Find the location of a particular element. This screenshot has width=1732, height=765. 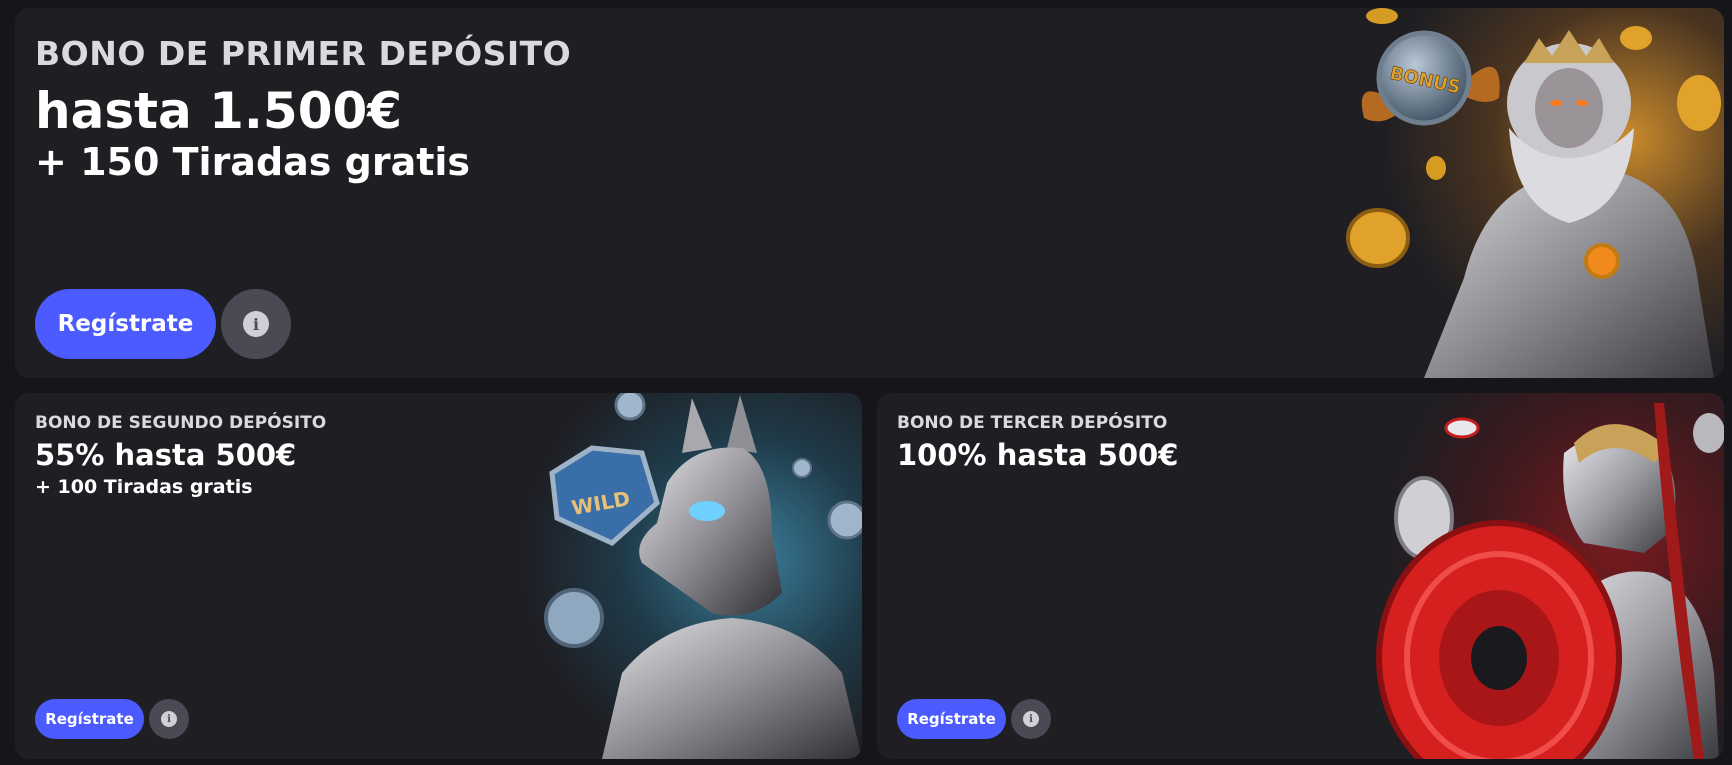

bonus-eyebrow: BONO DE TERCER DEPÓSITO is located at coordinates (1032, 423).